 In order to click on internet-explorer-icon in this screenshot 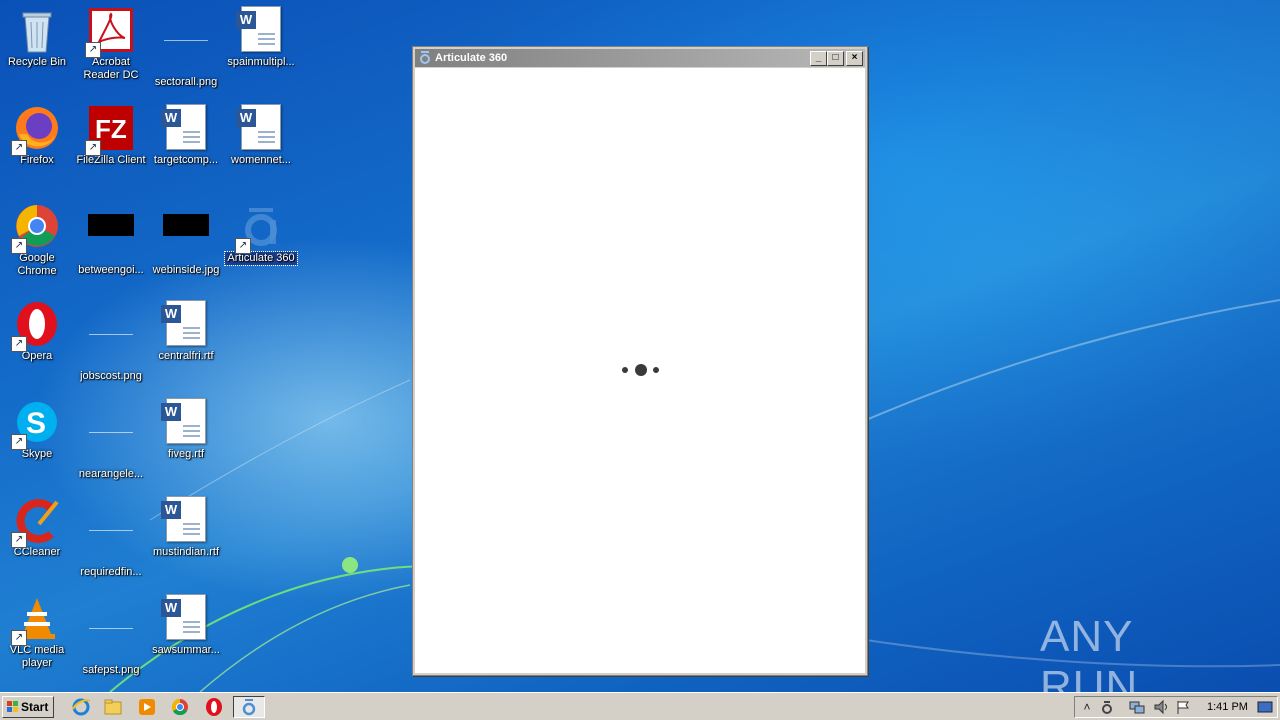, I will do `click(81, 707)`.